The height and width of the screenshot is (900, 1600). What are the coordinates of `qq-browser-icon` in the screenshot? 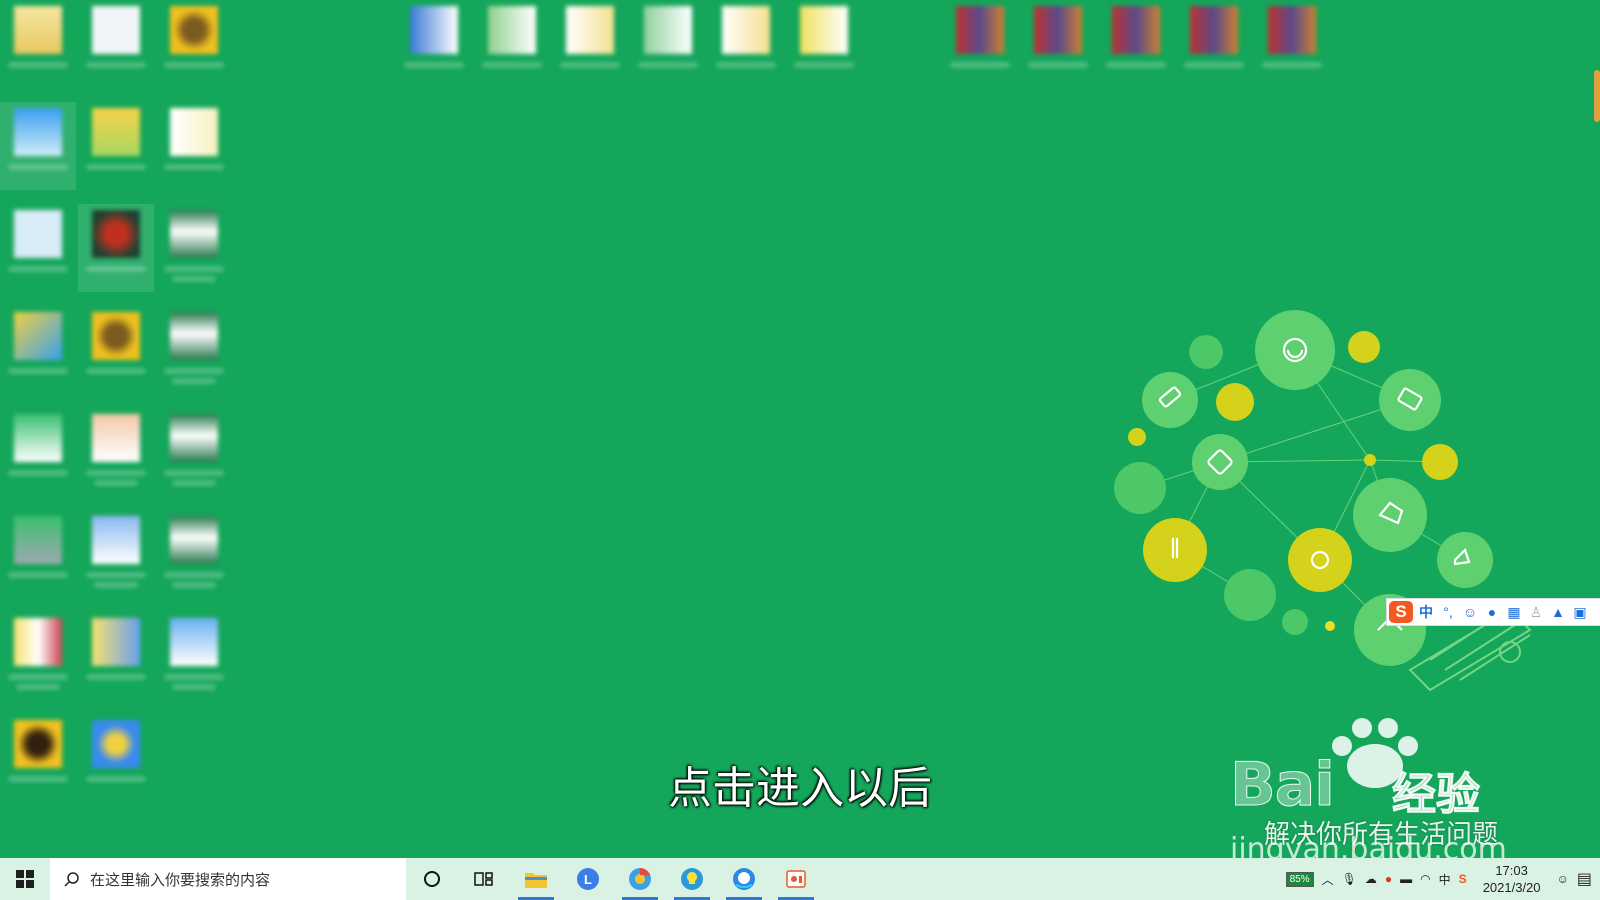 It's located at (744, 879).